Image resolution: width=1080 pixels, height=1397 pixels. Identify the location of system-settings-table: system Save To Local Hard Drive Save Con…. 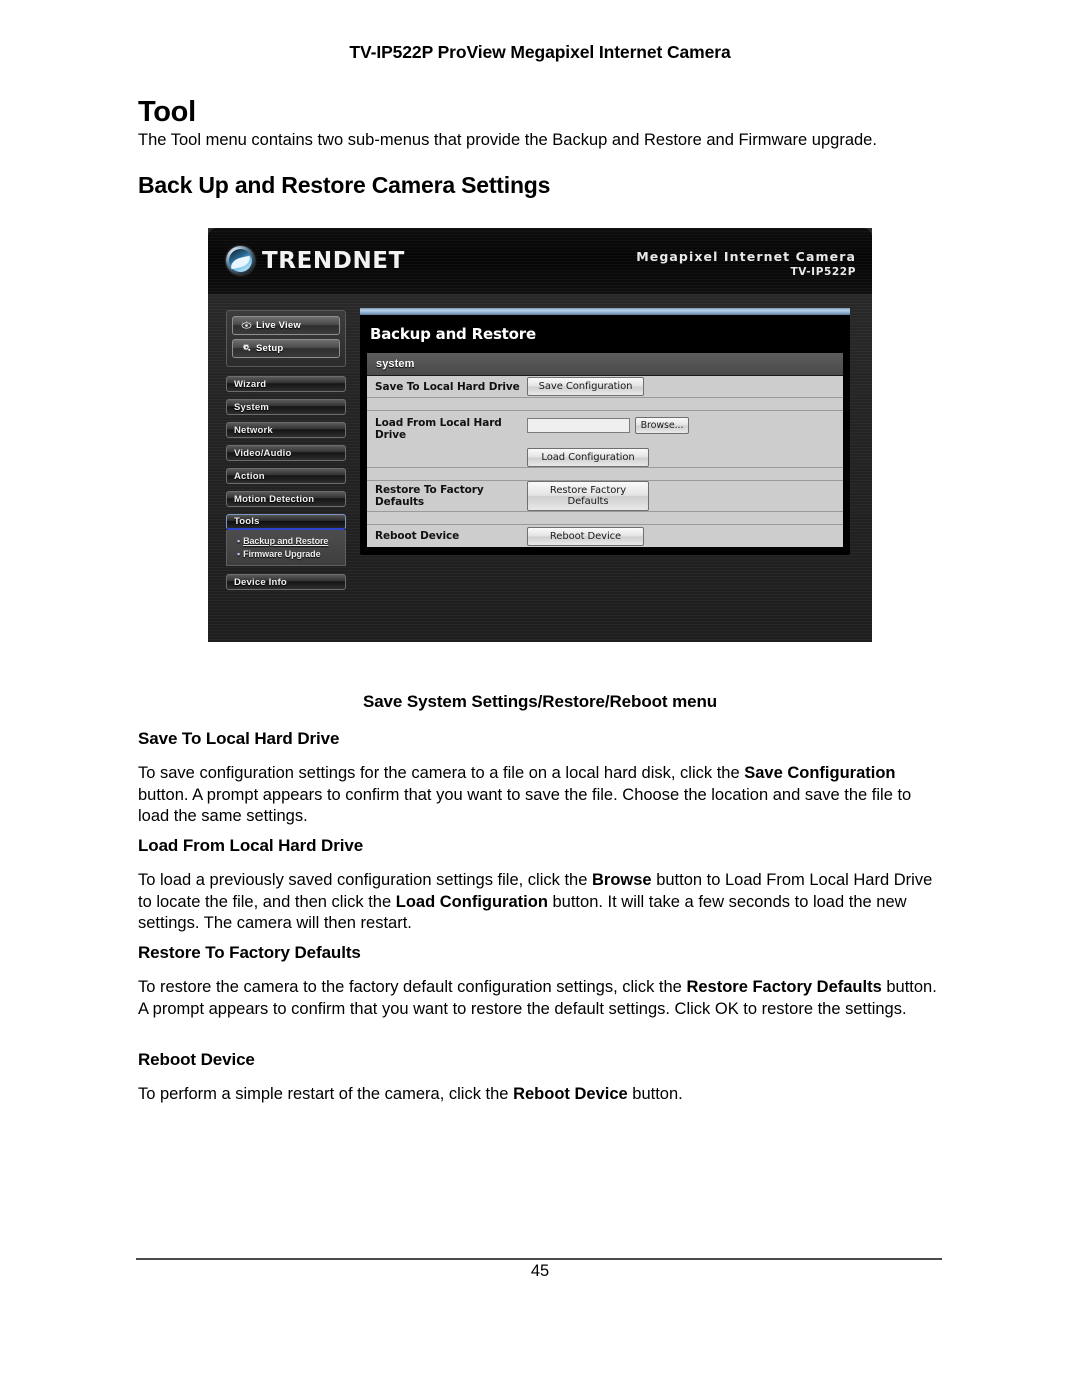
(605, 450).